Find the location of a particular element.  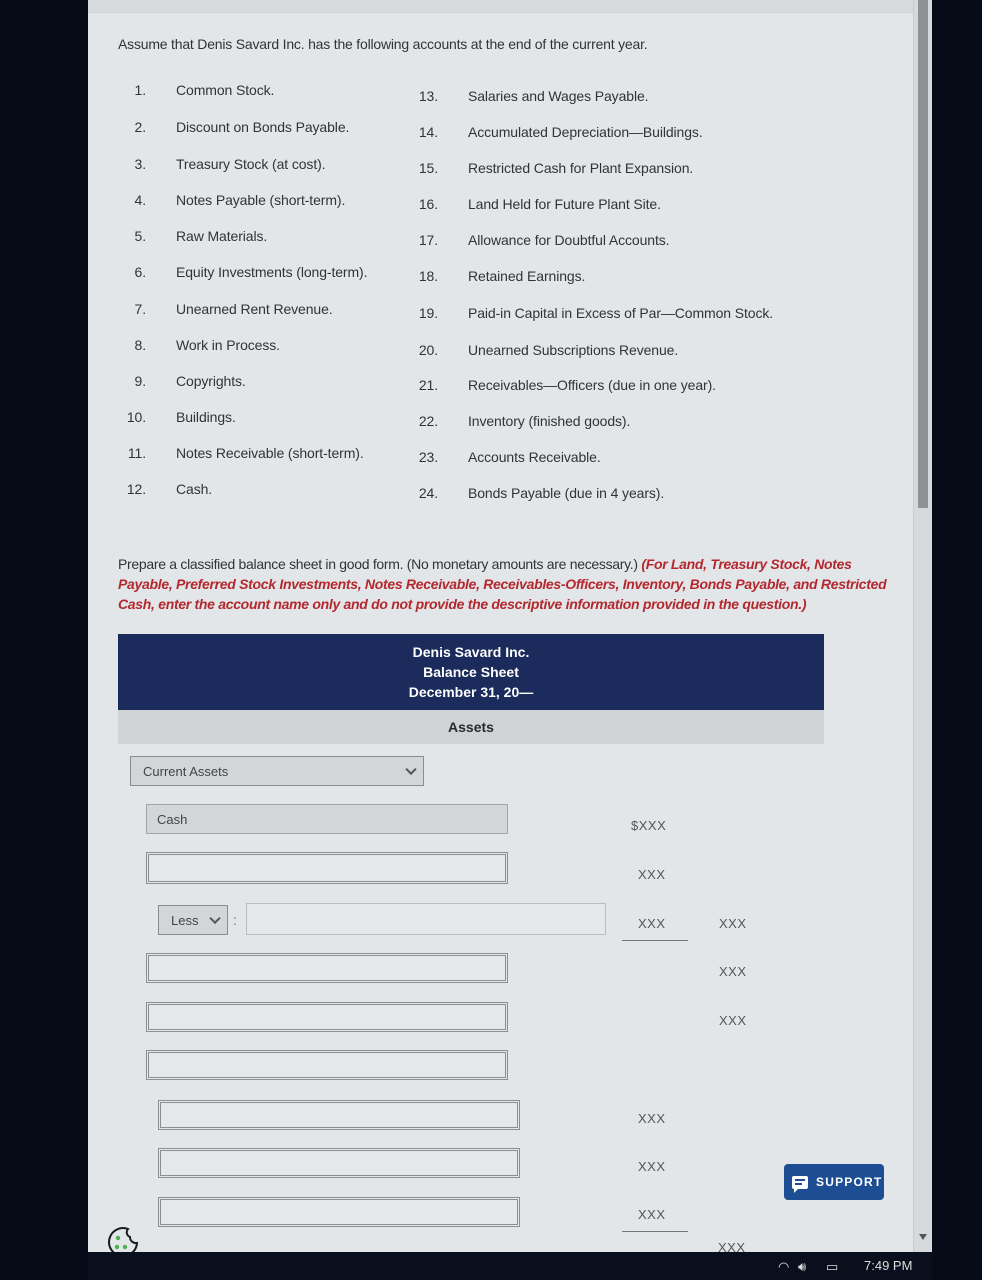

account-name: Treasury Stock (at cost). is located at coordinates (251, 164).